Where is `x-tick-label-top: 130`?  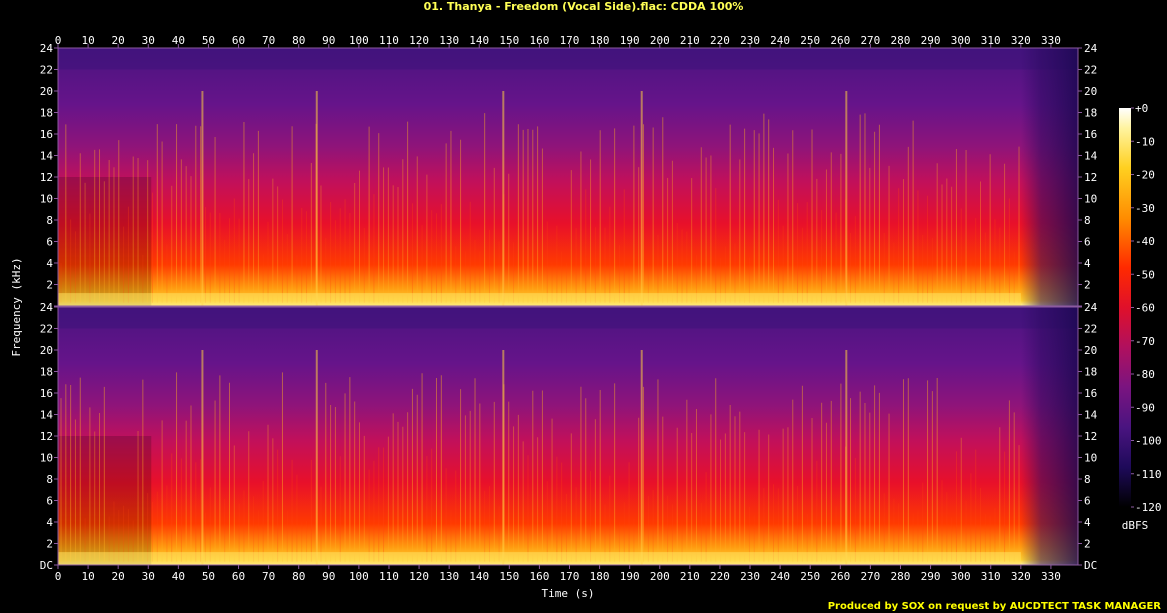
x-tick-label-top: 130 is located at coordinates (449, 40).